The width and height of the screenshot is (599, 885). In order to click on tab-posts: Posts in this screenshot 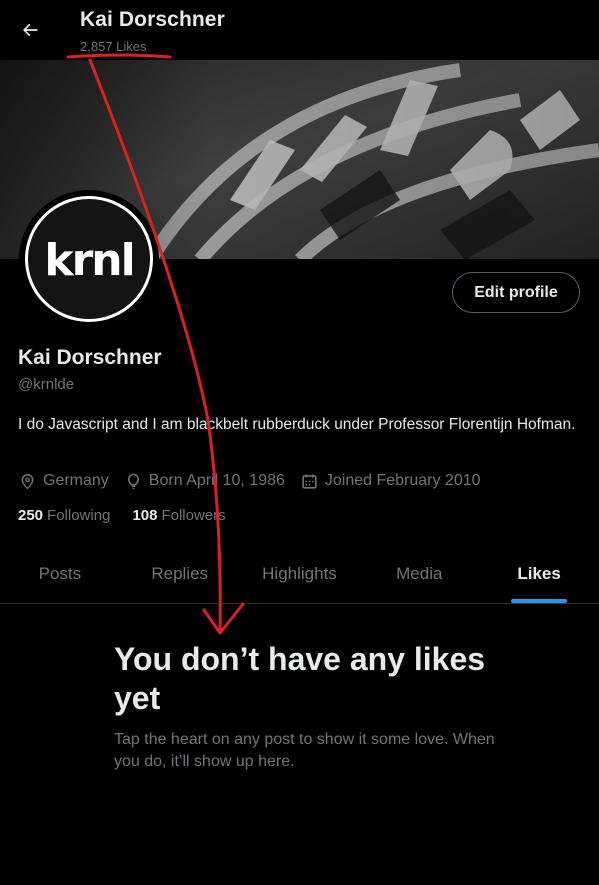, I will do `click(60, 574)`.